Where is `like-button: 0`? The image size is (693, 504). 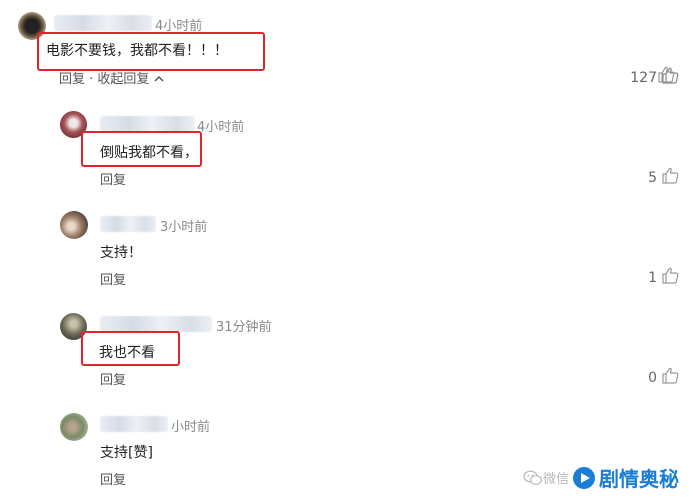
like-button: 0 is located at coordinates (663, 377).